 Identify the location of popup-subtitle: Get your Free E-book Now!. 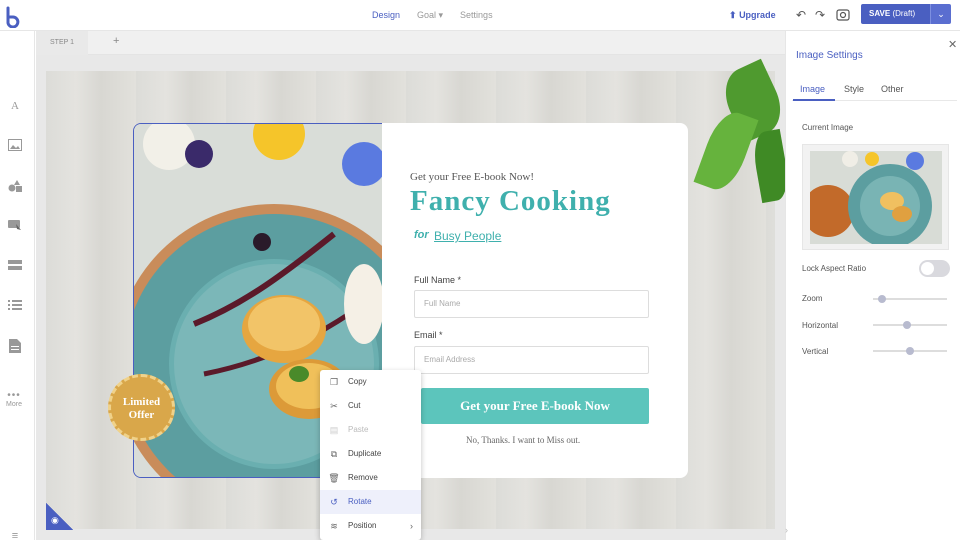
(472, 177).